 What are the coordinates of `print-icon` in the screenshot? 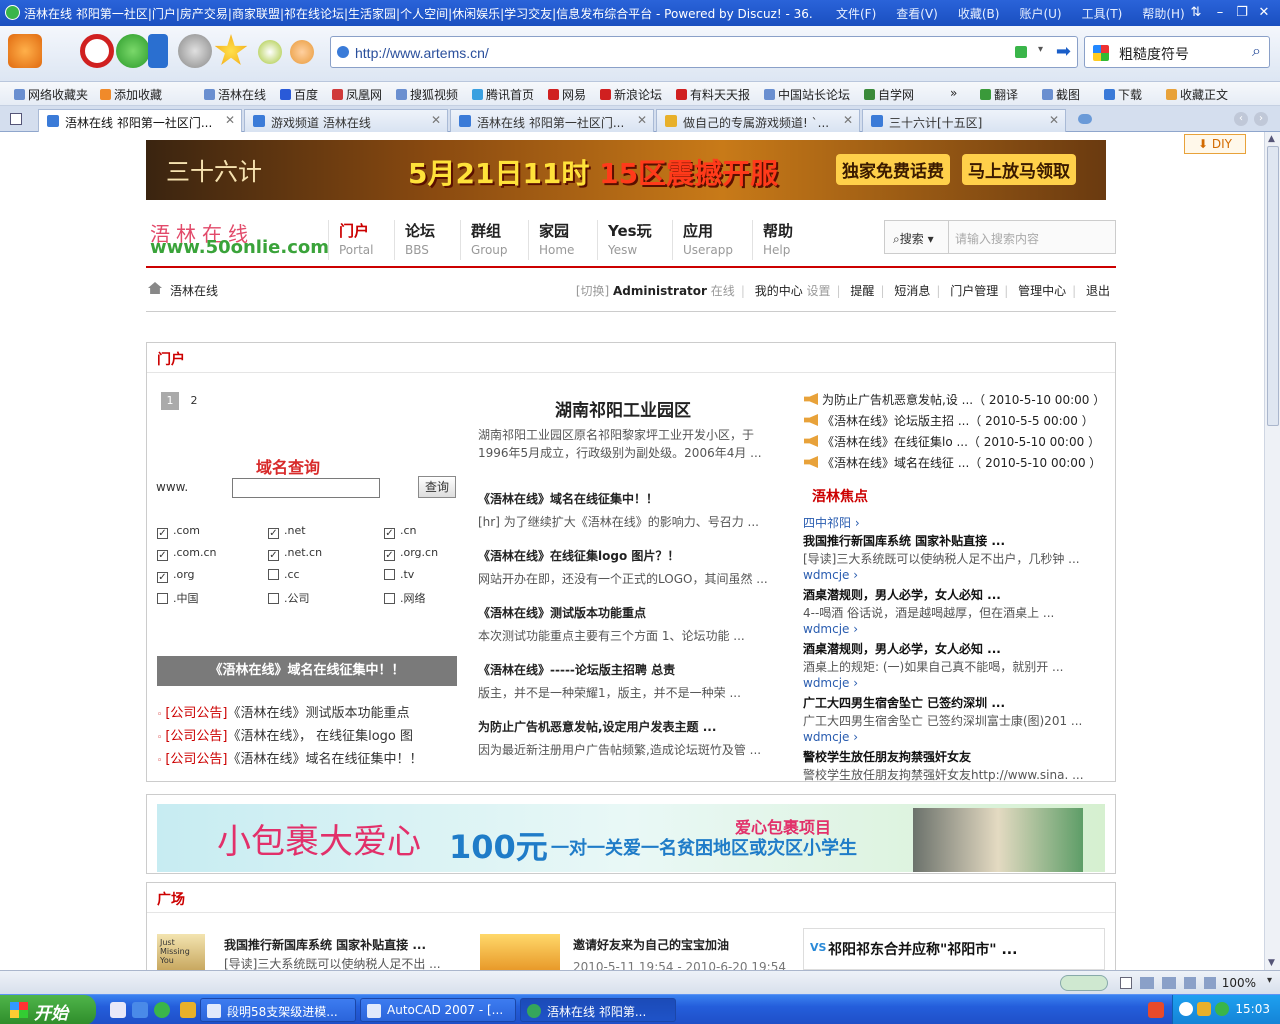 It's located at (1169, 983).